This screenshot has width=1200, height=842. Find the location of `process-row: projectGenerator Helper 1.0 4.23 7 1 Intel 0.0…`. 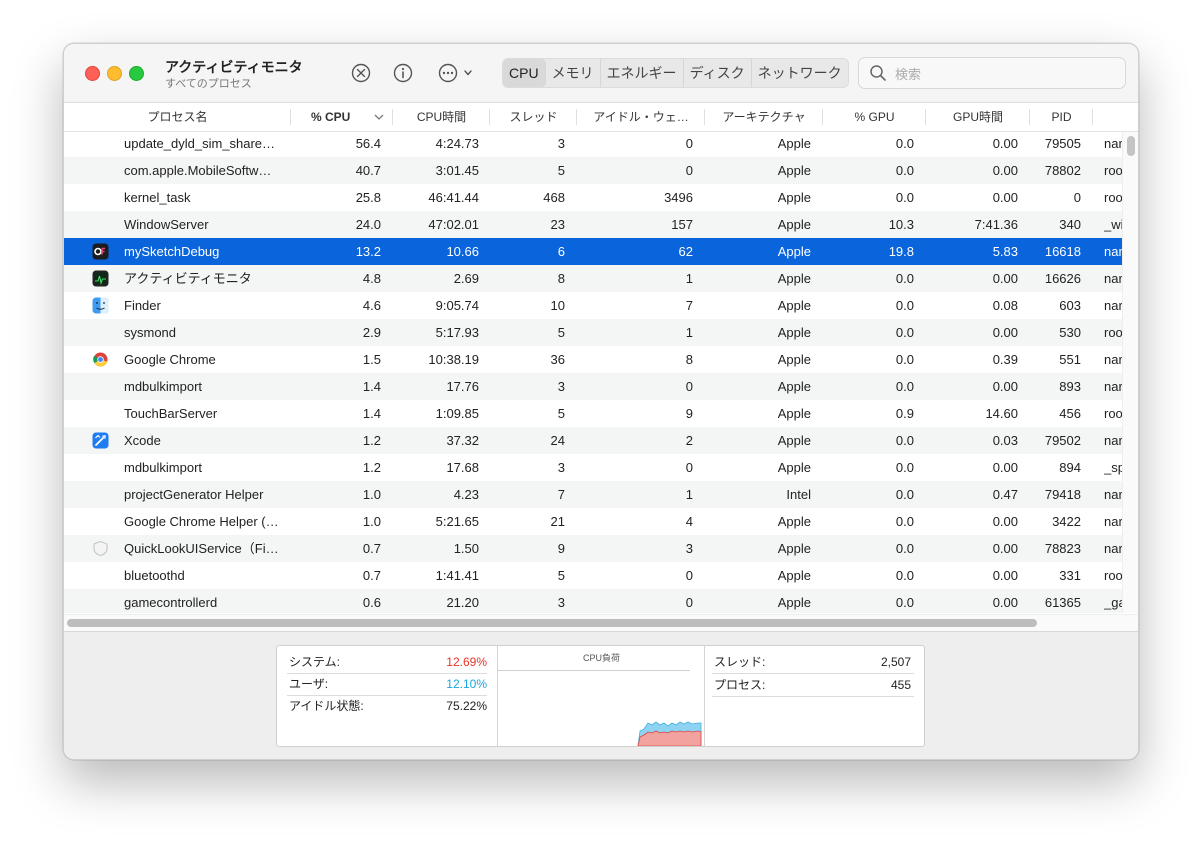

process-row: projectGenerator Helper 1.0 4.23 7 1 Intel 0.0… is located at coordinates (593, 494).